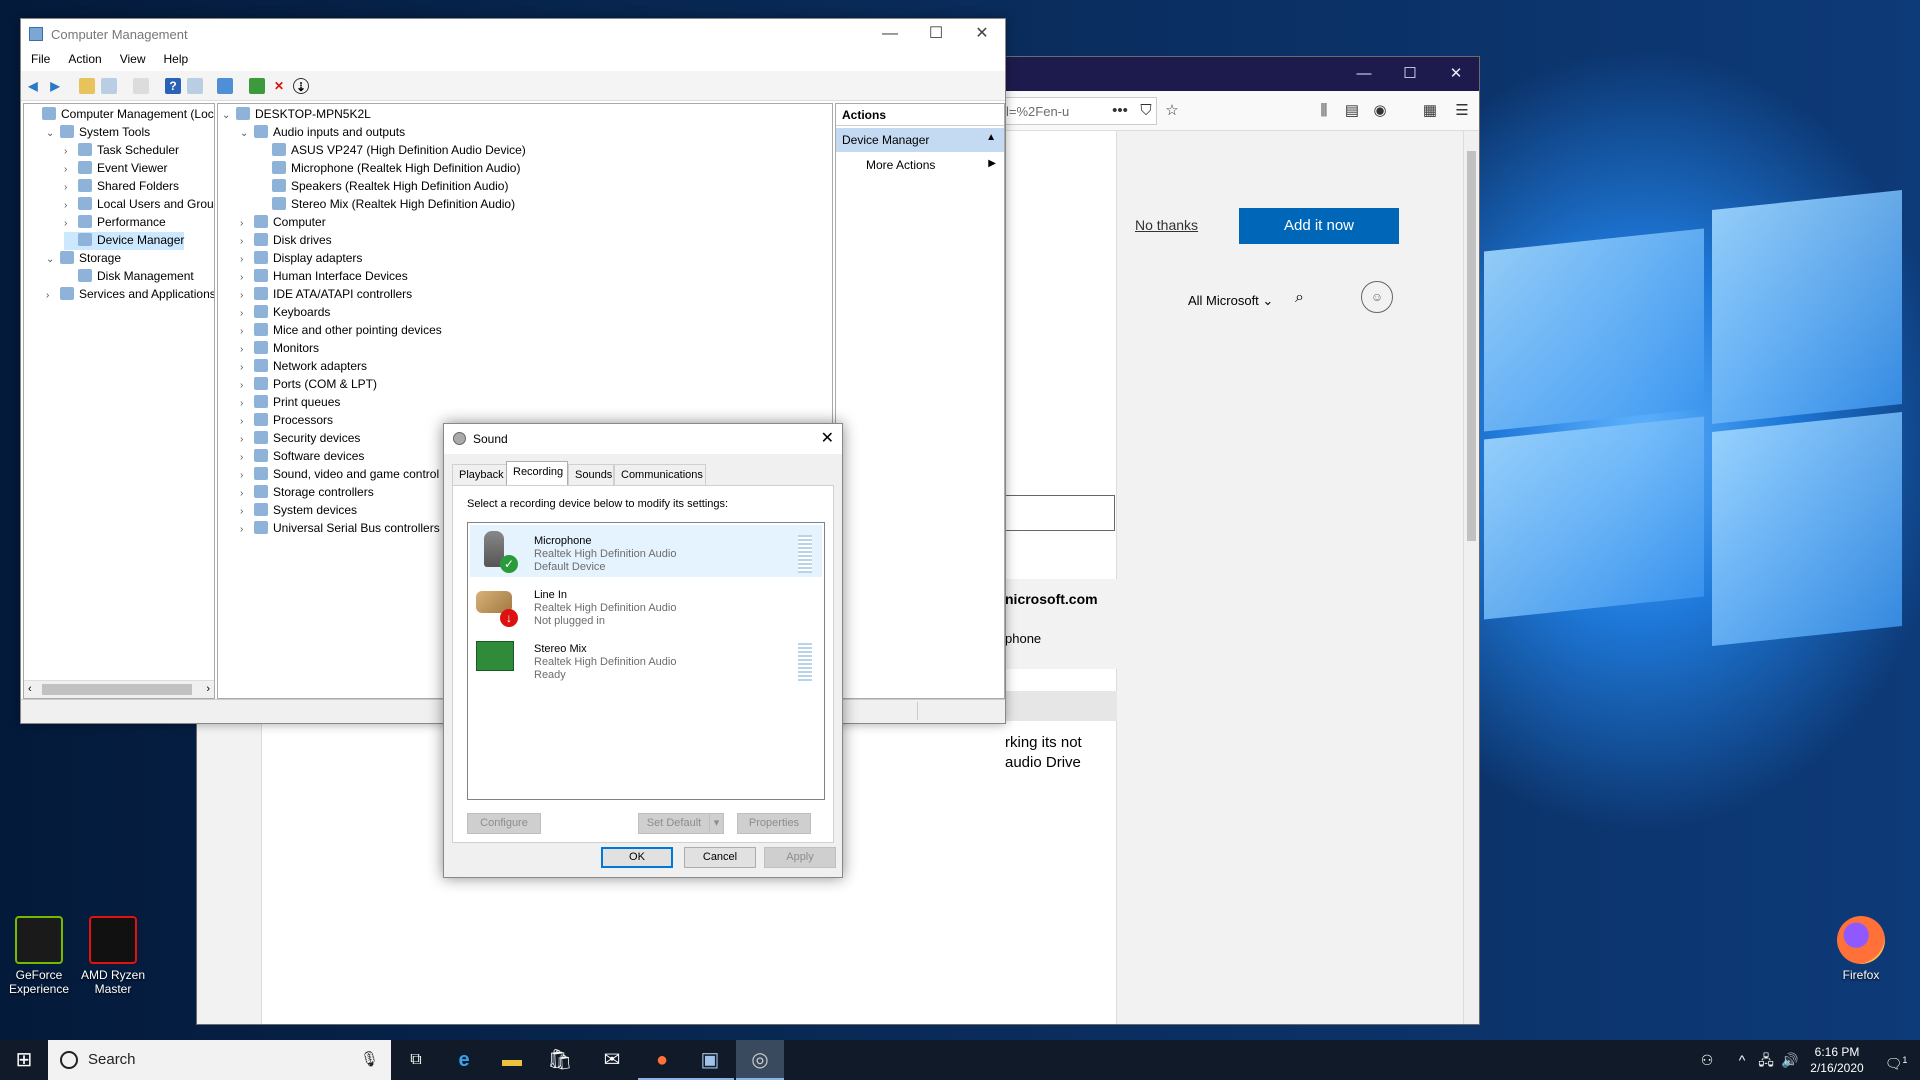  What do you see at coordinates (1896, 1060) in the screenshot?
I see `notification-icon: 🗨1` at bounding box center [1896, 1060].